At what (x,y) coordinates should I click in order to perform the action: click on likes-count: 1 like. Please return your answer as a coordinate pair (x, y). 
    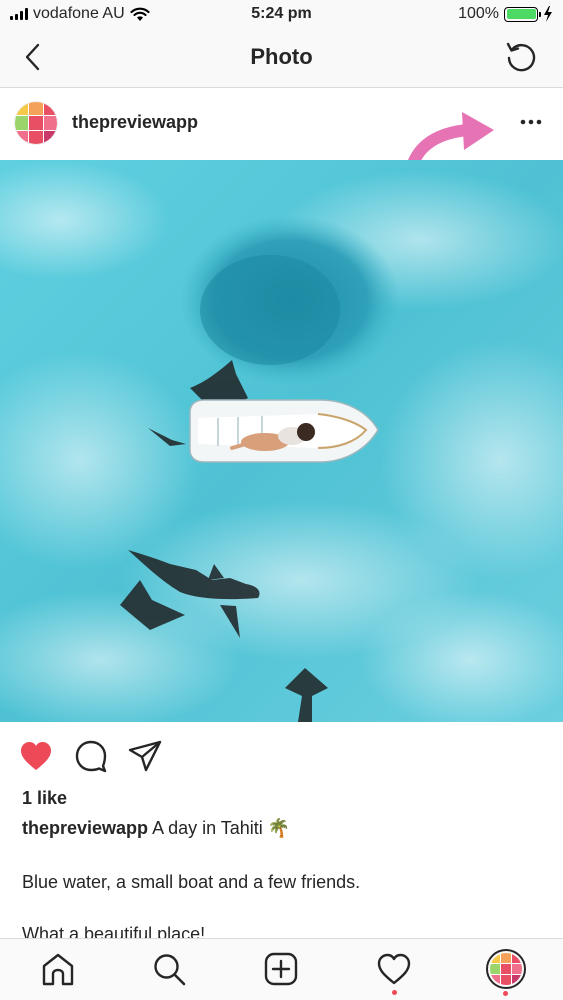
    Looking at the image, I should click on (44, 798).